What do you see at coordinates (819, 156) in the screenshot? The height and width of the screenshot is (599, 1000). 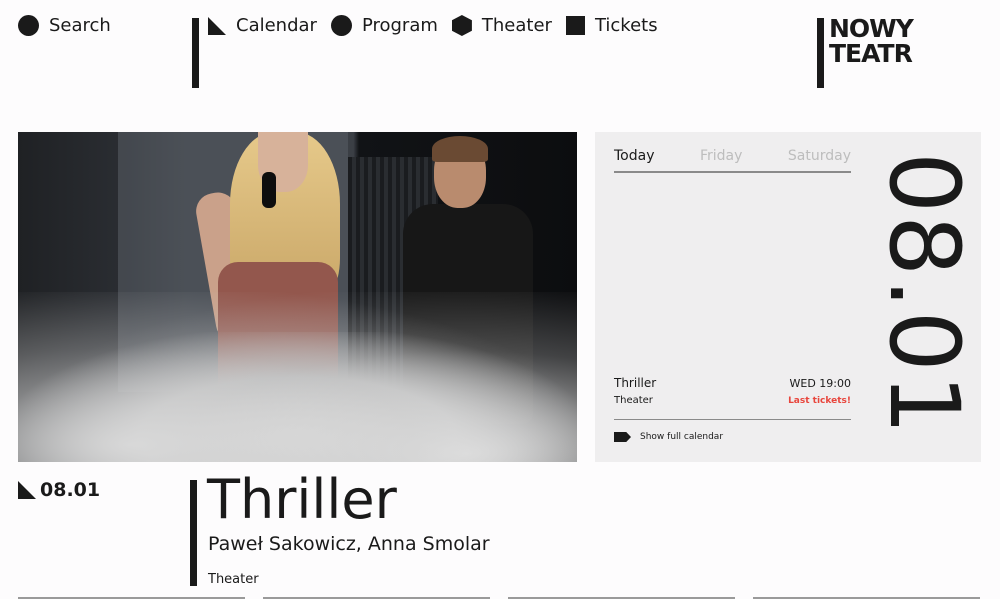 I see `tab-saturday: Saturday` at bounding box center [819, 156].